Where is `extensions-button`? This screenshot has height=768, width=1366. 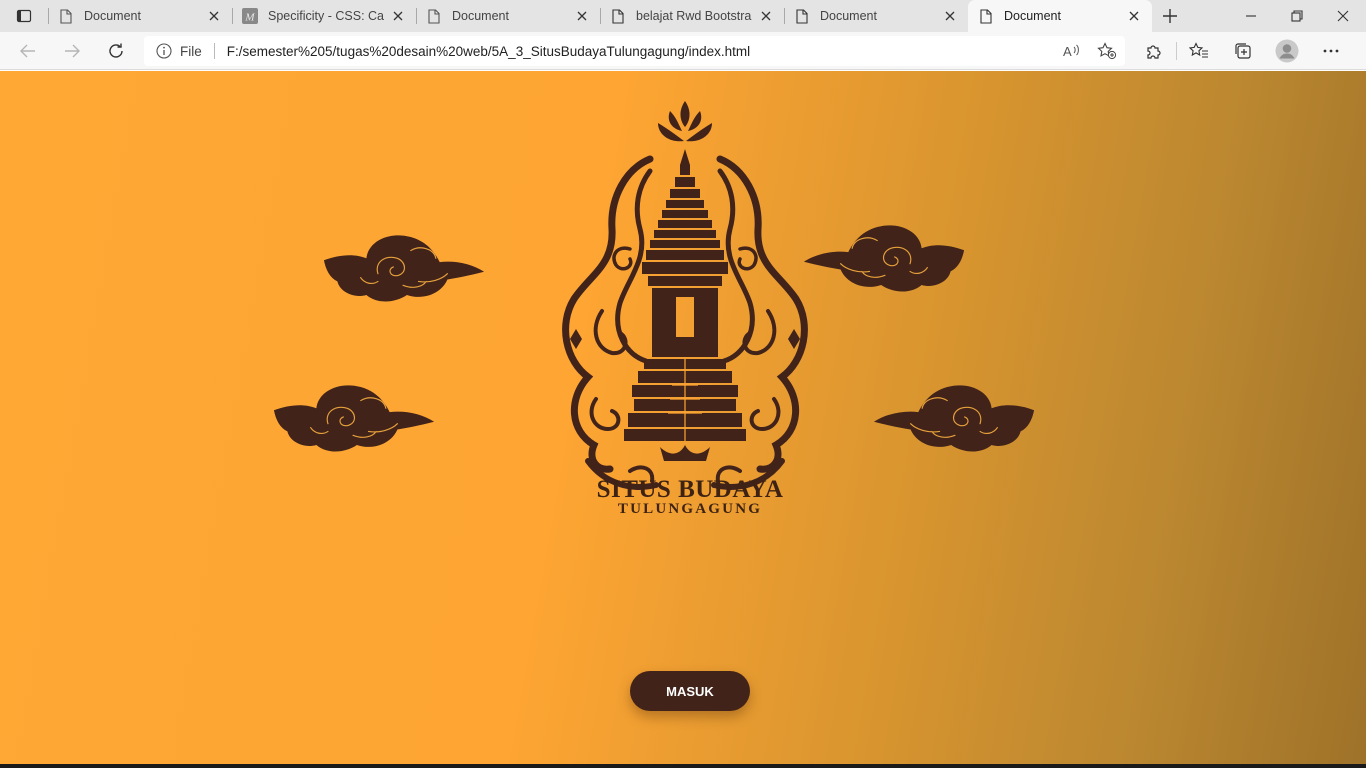
extensions-button is located at coordinates (1154, 51).